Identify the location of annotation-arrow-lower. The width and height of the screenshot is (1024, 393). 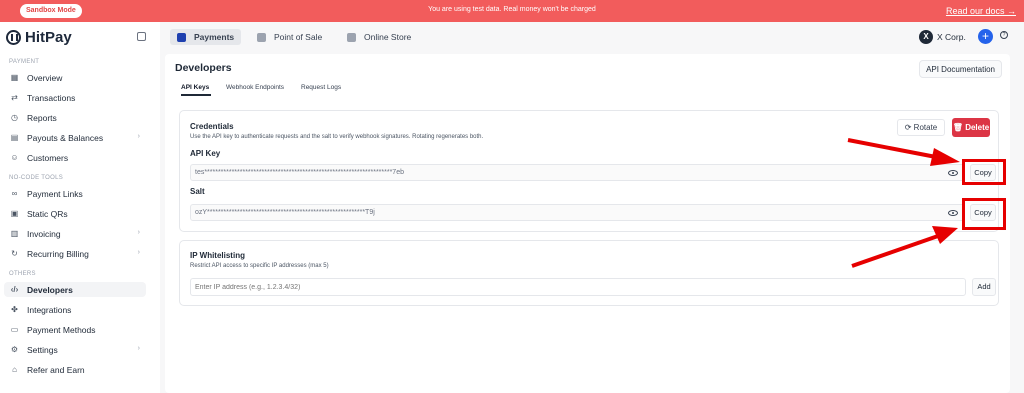
(895, 251).